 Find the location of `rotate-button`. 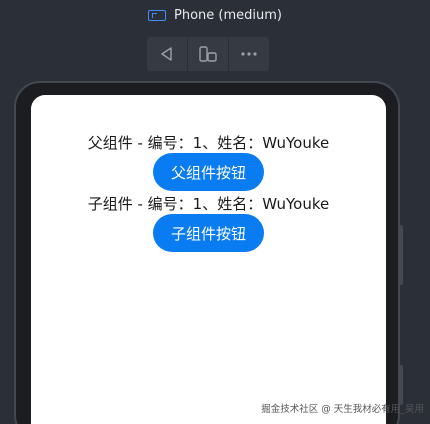

rotate-button is located at coordinates (167, 54).